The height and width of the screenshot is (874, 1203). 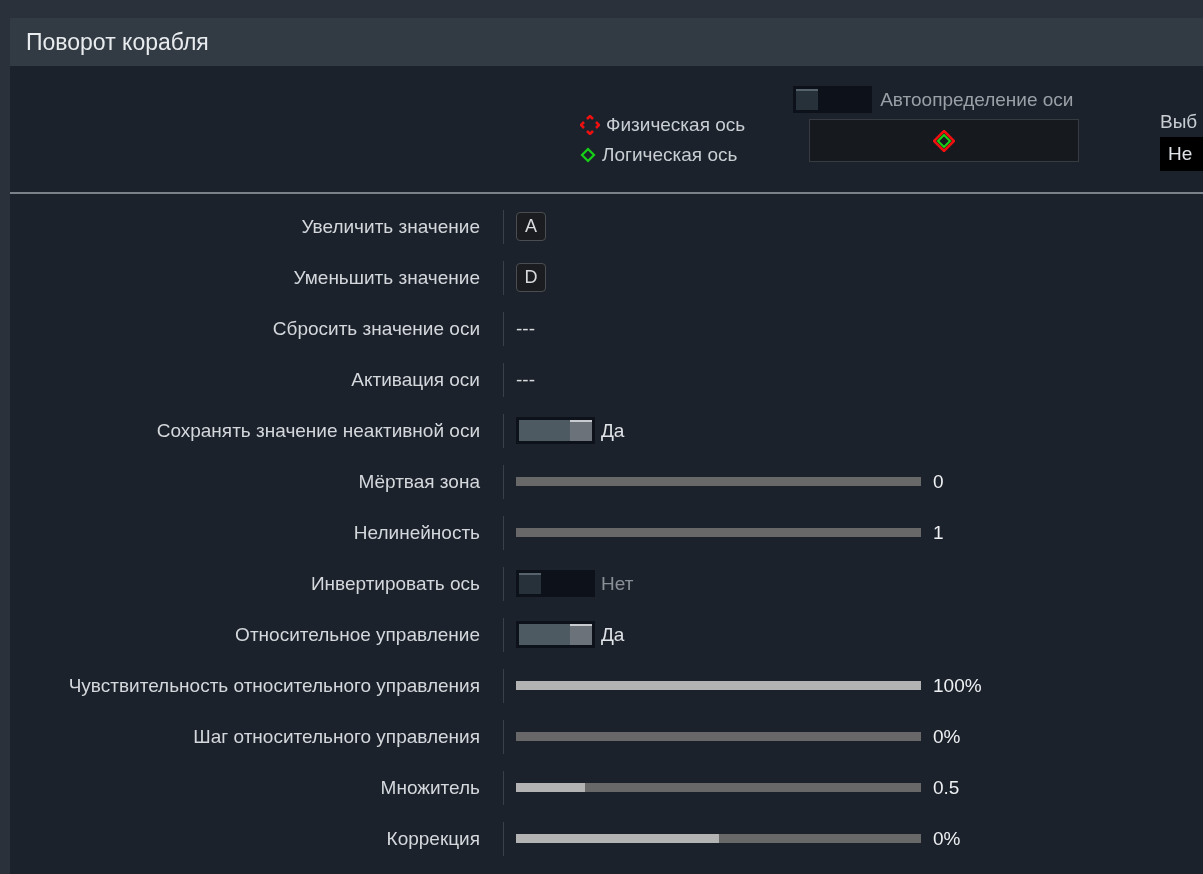 What do you see at coordinates (433, 838) in the screenshot?
I see `setting-label: Коррекция` at bounding box center [433, 838].